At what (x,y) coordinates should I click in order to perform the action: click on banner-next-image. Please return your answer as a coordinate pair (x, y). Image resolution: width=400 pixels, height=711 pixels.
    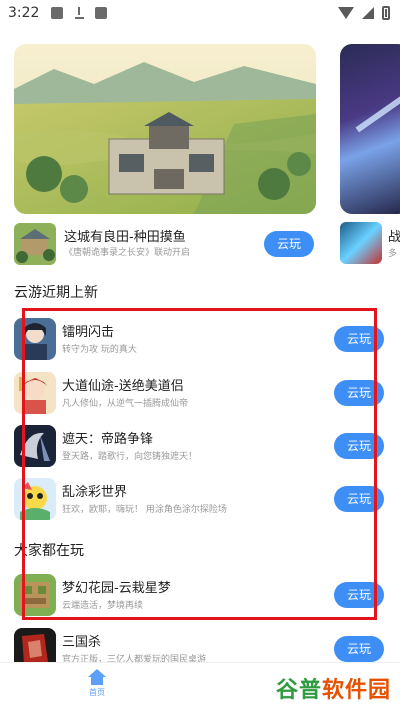
    Looking at the image, I should click on (370, 129).